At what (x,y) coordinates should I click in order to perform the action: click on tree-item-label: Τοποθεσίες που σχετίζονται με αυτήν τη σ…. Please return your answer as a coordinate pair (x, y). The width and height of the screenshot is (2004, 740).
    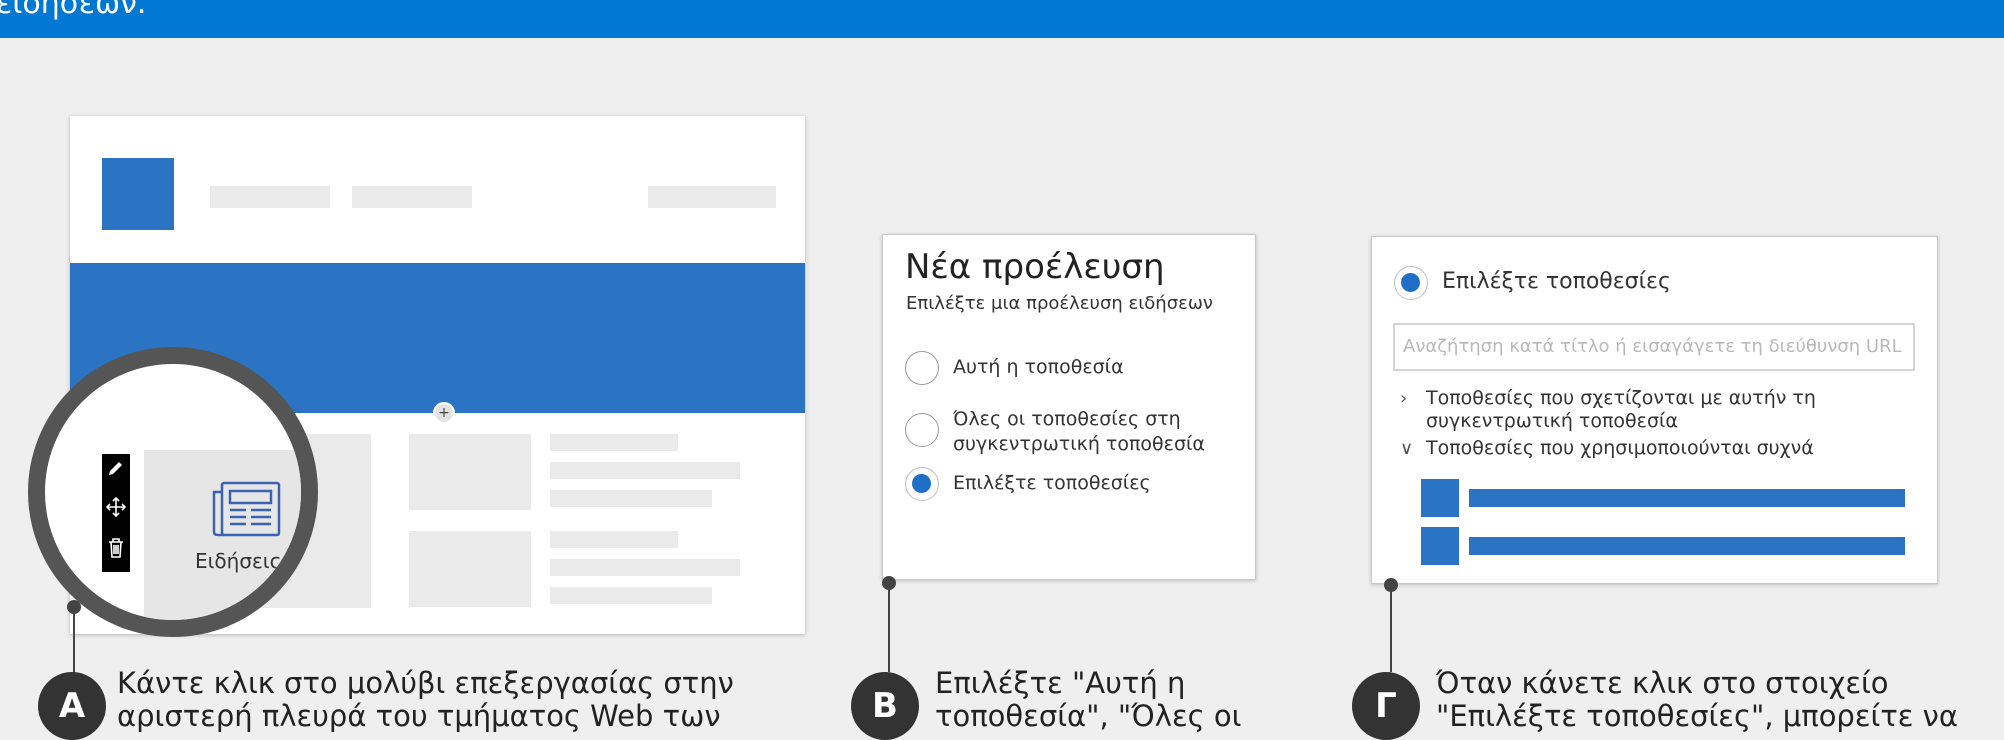
    Looking at the image, I should click on (1621, 409).